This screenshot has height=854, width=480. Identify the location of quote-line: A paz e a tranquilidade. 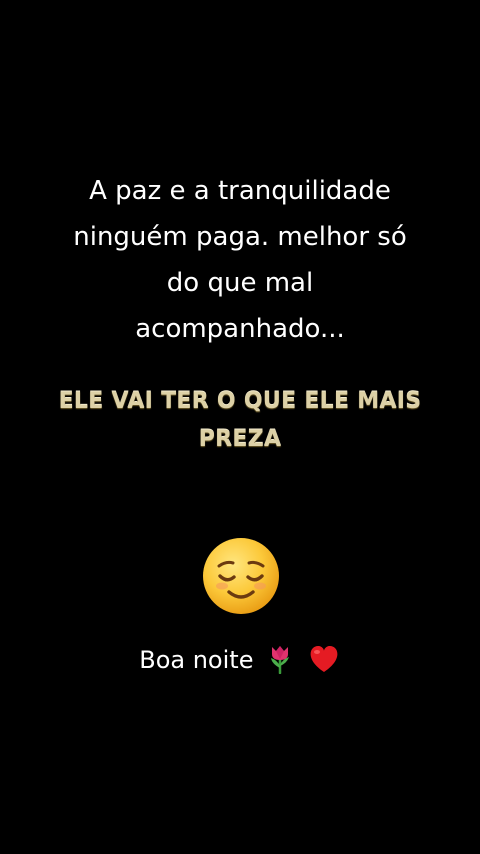
(240, 191).